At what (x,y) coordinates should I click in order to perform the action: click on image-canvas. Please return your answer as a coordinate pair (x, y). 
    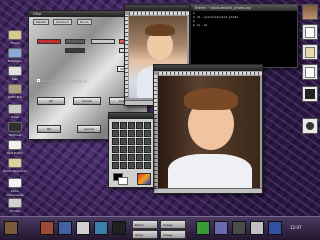
    Looking at the image, I should click on (209, 132).